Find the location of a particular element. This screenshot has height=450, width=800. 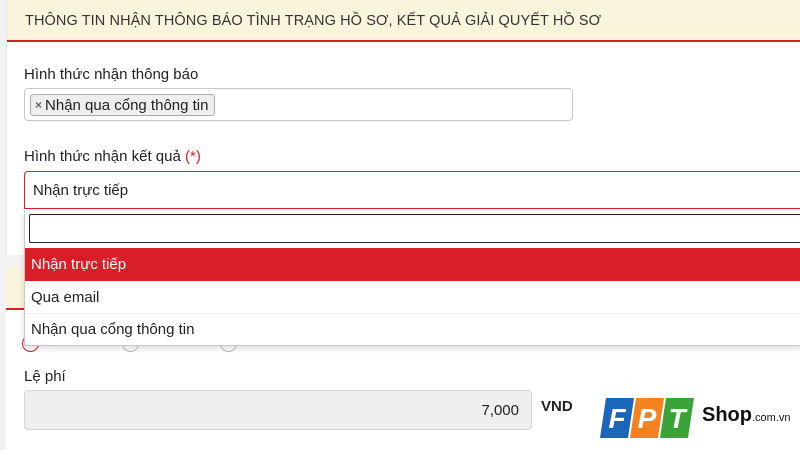

result-method-selected: Nhận trực tiếp is located at coordinates (81, 190).